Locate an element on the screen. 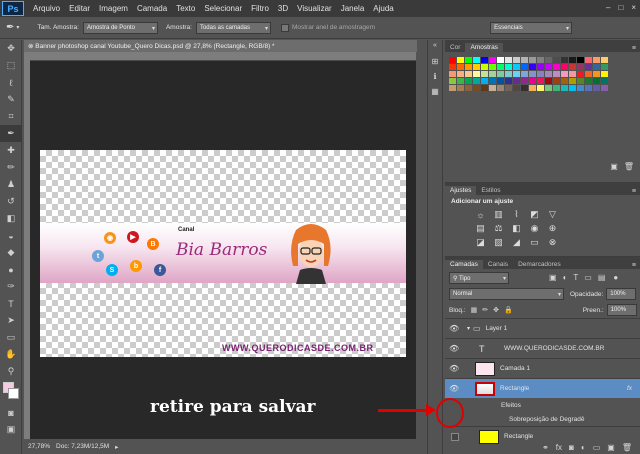  screen-mode-icon: ▣ is located at coordinates (11, 429).